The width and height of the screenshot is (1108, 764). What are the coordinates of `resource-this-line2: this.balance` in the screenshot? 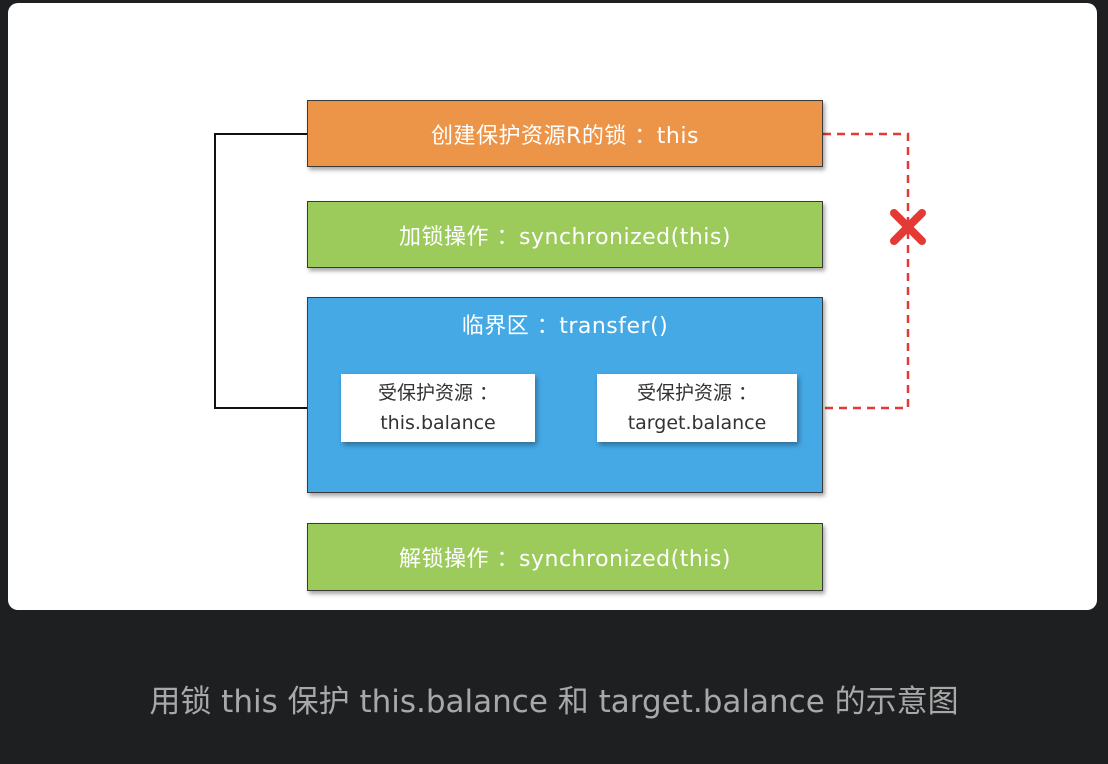 It's located at (438, 423).